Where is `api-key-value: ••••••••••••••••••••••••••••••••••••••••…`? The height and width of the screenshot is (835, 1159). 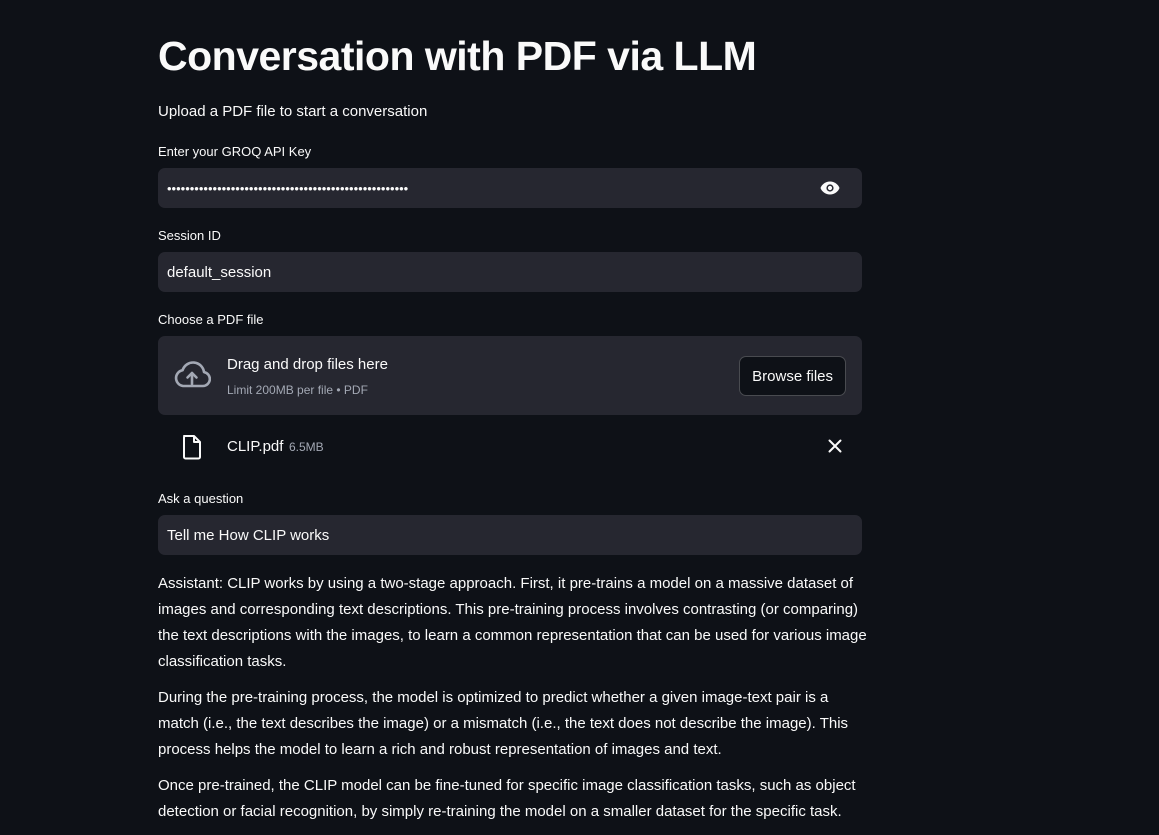
api-key-value: ••••••••••••••••••••••••••••••••••••••••… is located at coordinates (510, 188).